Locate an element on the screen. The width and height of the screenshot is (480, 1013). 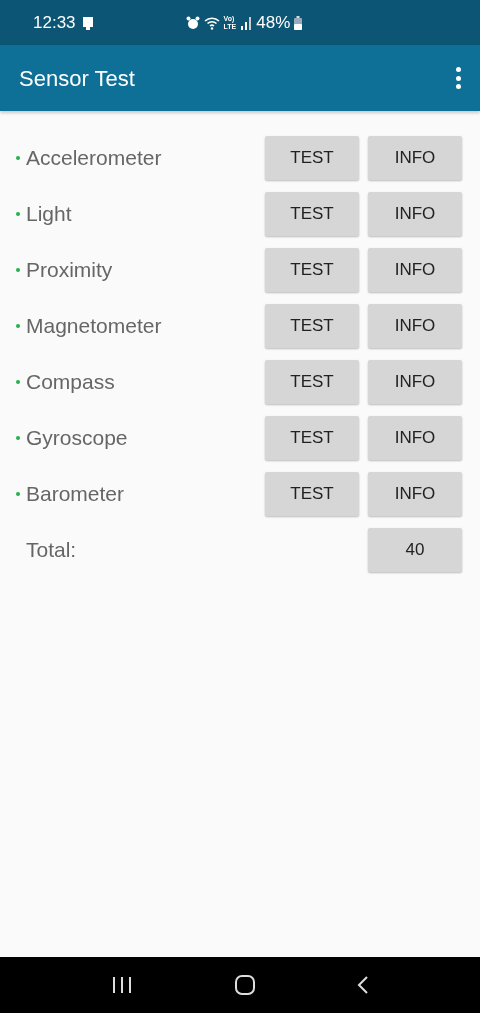
sensor-name: Accelerometer is located at coordinates (94, 158).